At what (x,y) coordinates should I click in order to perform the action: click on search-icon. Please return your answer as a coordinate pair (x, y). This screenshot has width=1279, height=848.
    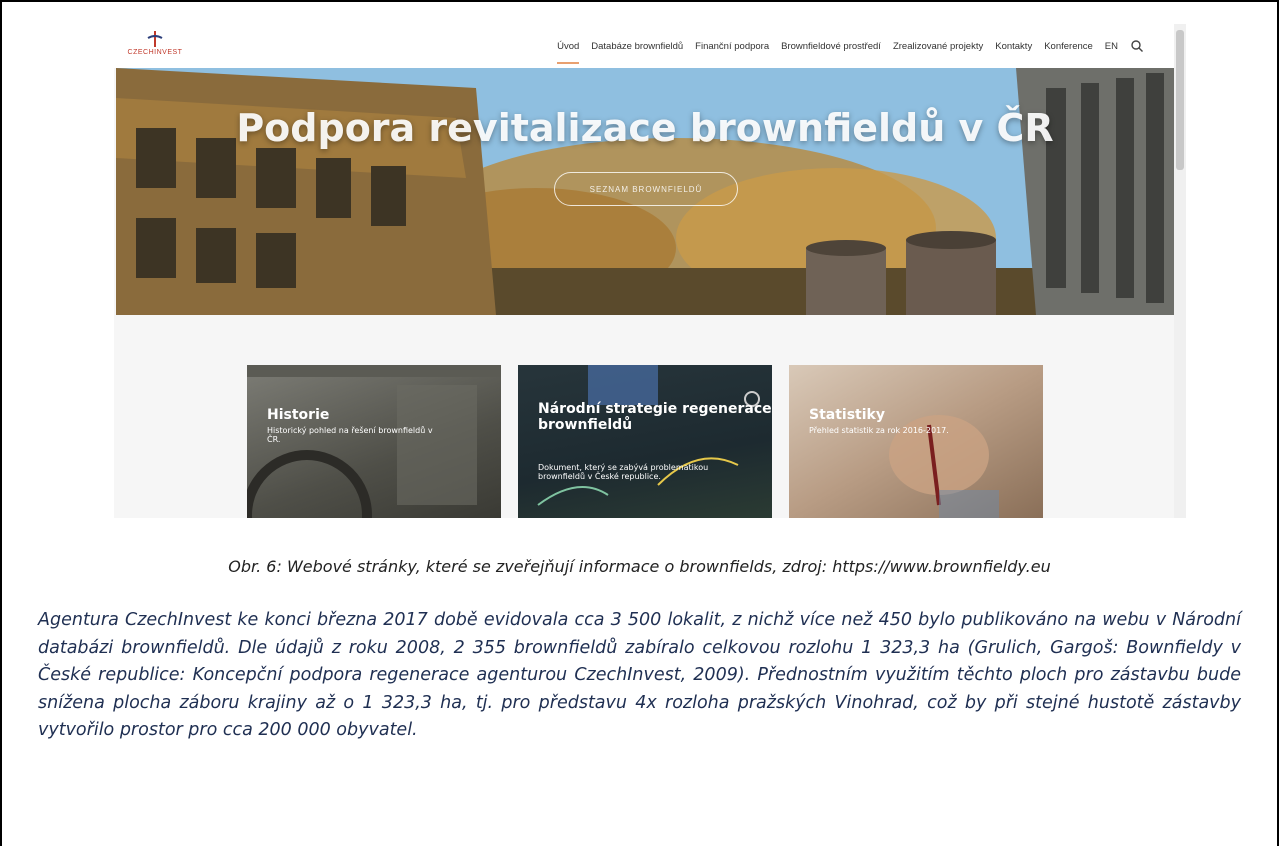
    Looking at the image, I should click on (1137, 46).